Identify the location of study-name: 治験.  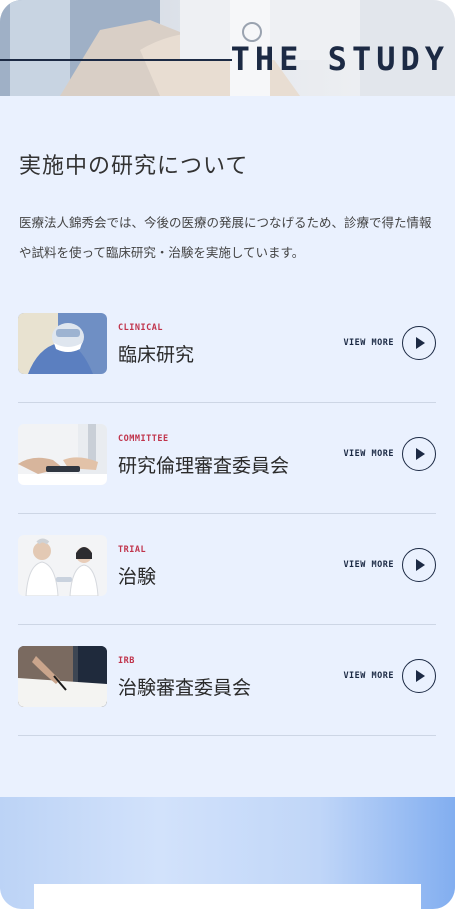
(137, 575).